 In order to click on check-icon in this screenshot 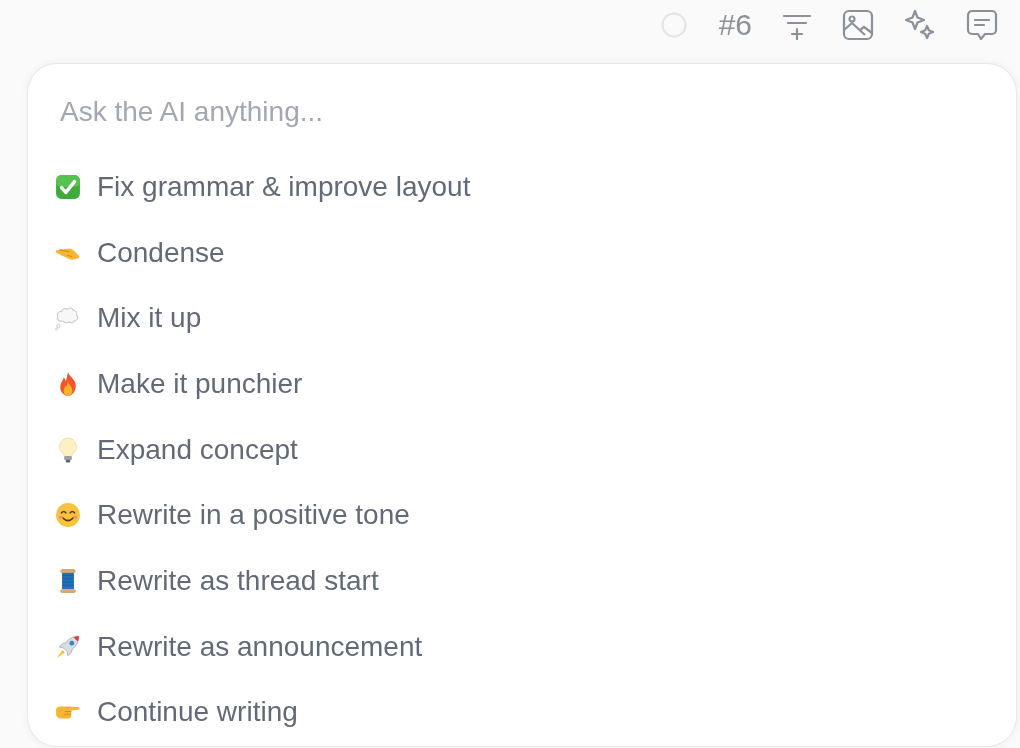, I will do `click(68, 186)`.